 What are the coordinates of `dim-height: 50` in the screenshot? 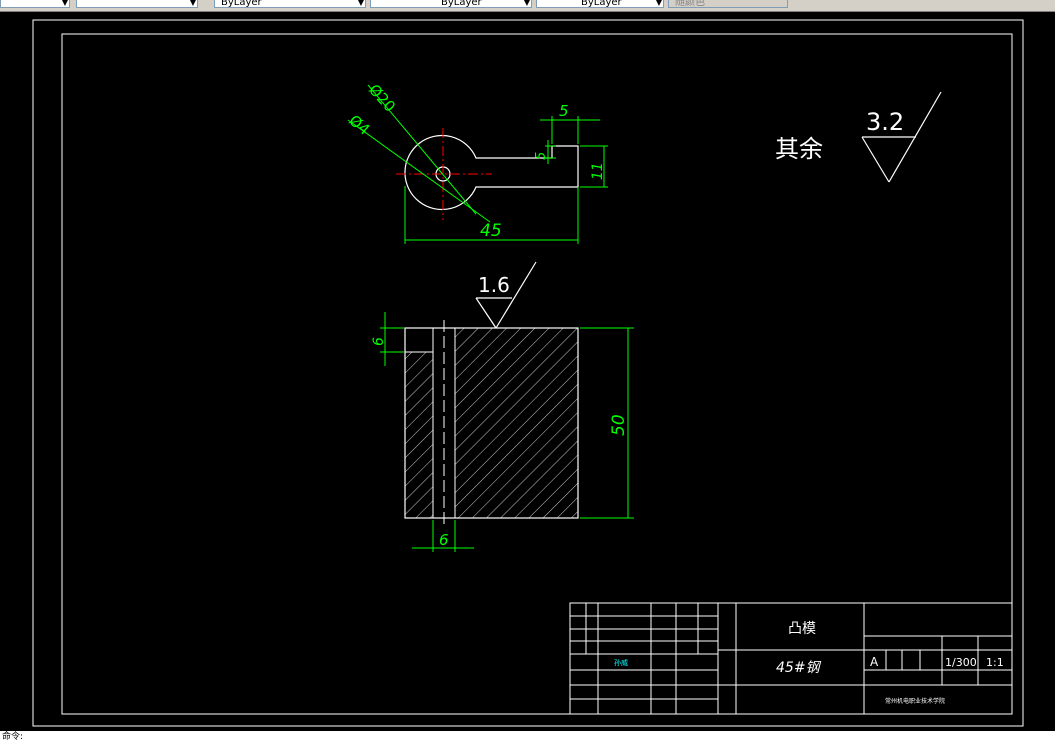 It's located at (619, 425).